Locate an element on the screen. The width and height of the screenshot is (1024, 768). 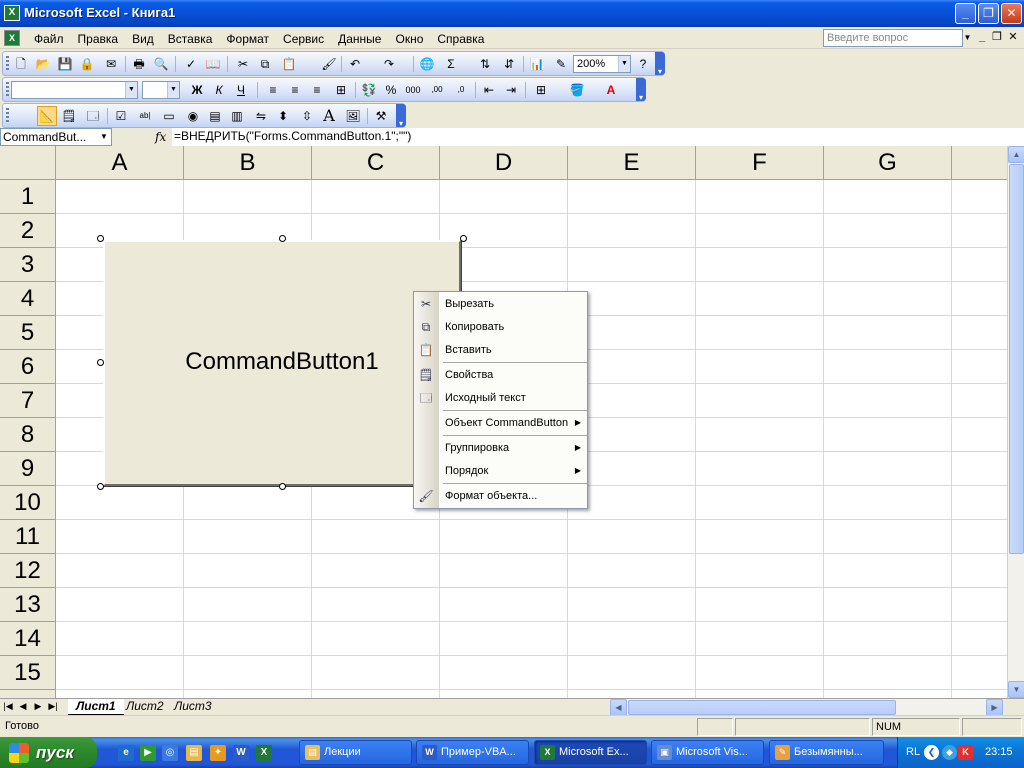
column-header-g: G is located at coordinates (888, 163).